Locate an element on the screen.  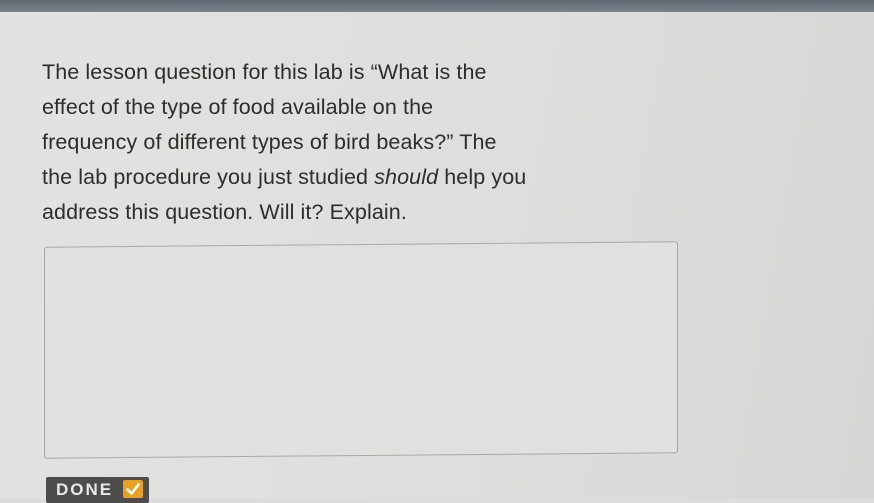
question-emphasis: should is located at coordinates (406, 177).